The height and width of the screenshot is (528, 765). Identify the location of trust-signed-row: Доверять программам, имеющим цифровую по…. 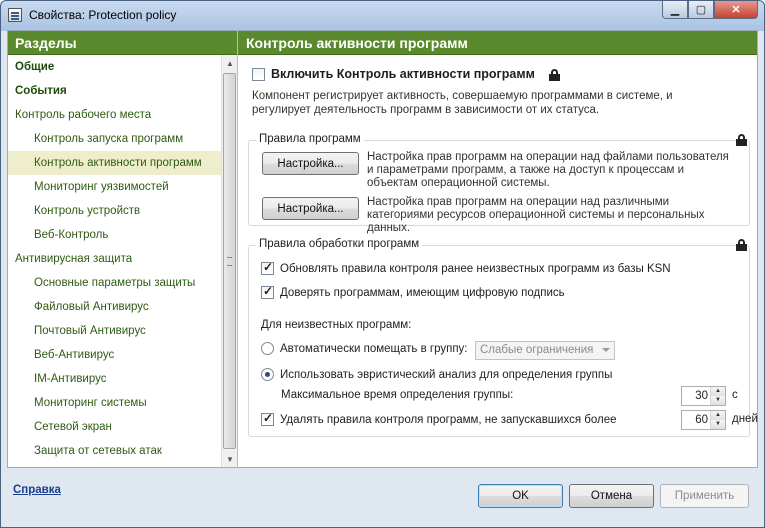
(413, 291).